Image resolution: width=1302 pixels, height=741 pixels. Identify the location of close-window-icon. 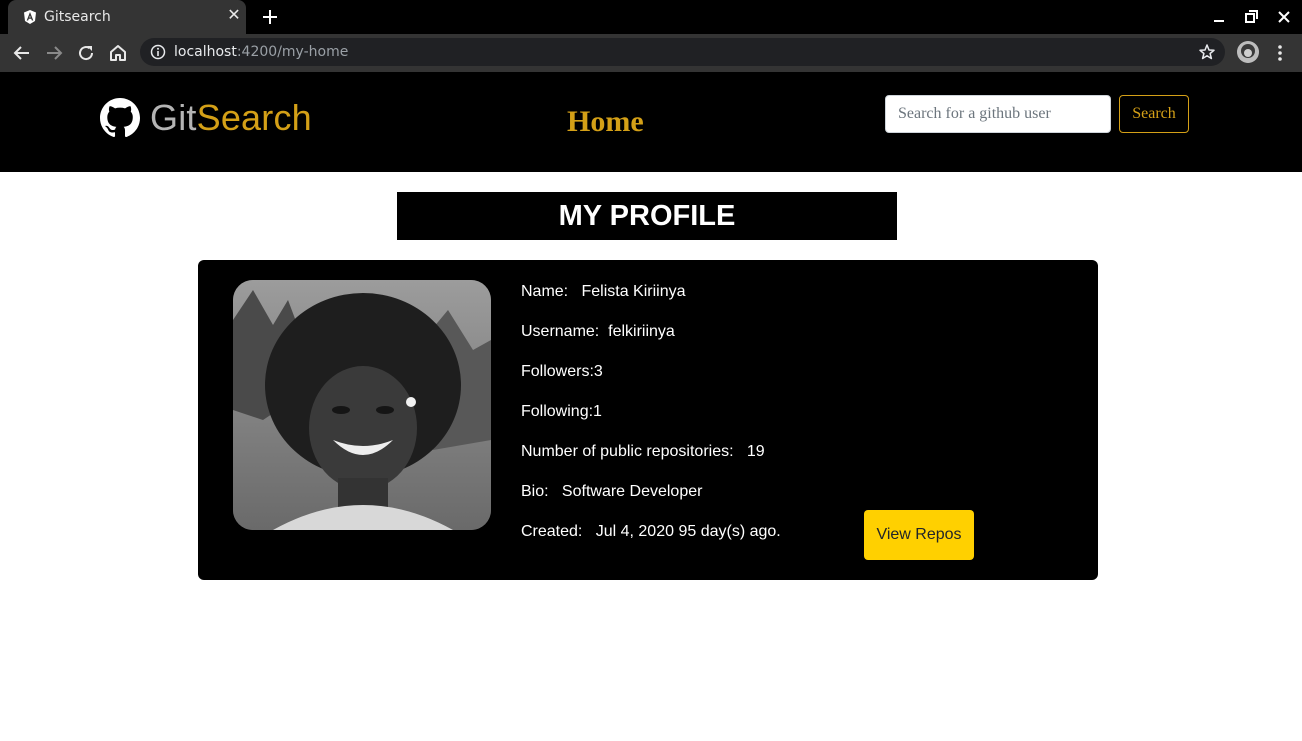
(1284, 17).